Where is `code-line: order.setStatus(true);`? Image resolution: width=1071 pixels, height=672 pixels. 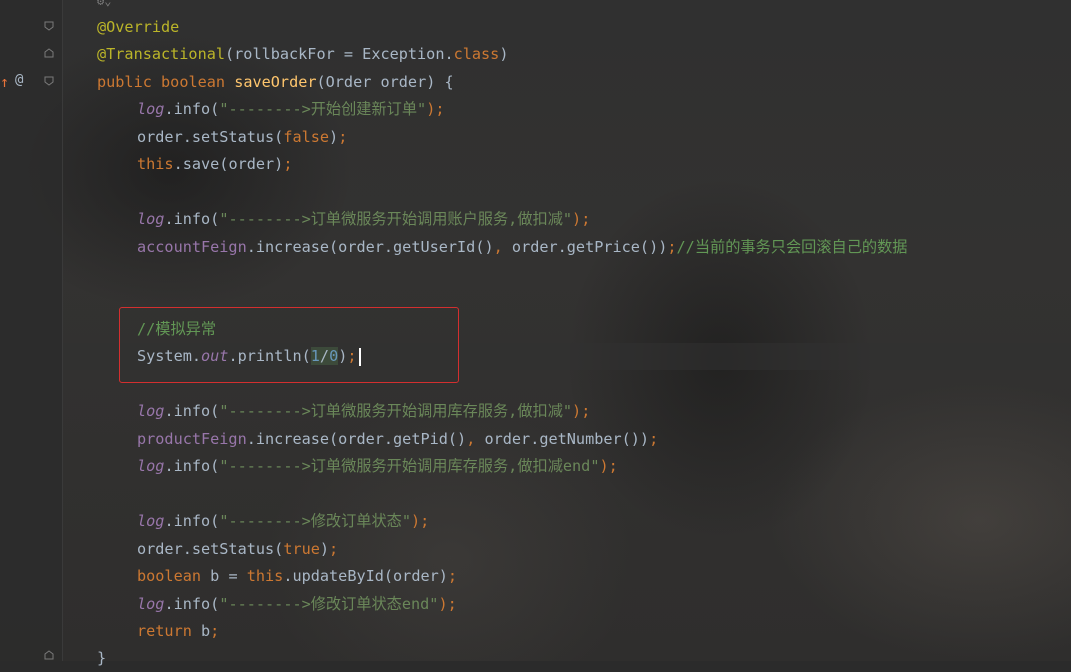 code-line: order.setStatus(true); is located at coordinates (238, 549).